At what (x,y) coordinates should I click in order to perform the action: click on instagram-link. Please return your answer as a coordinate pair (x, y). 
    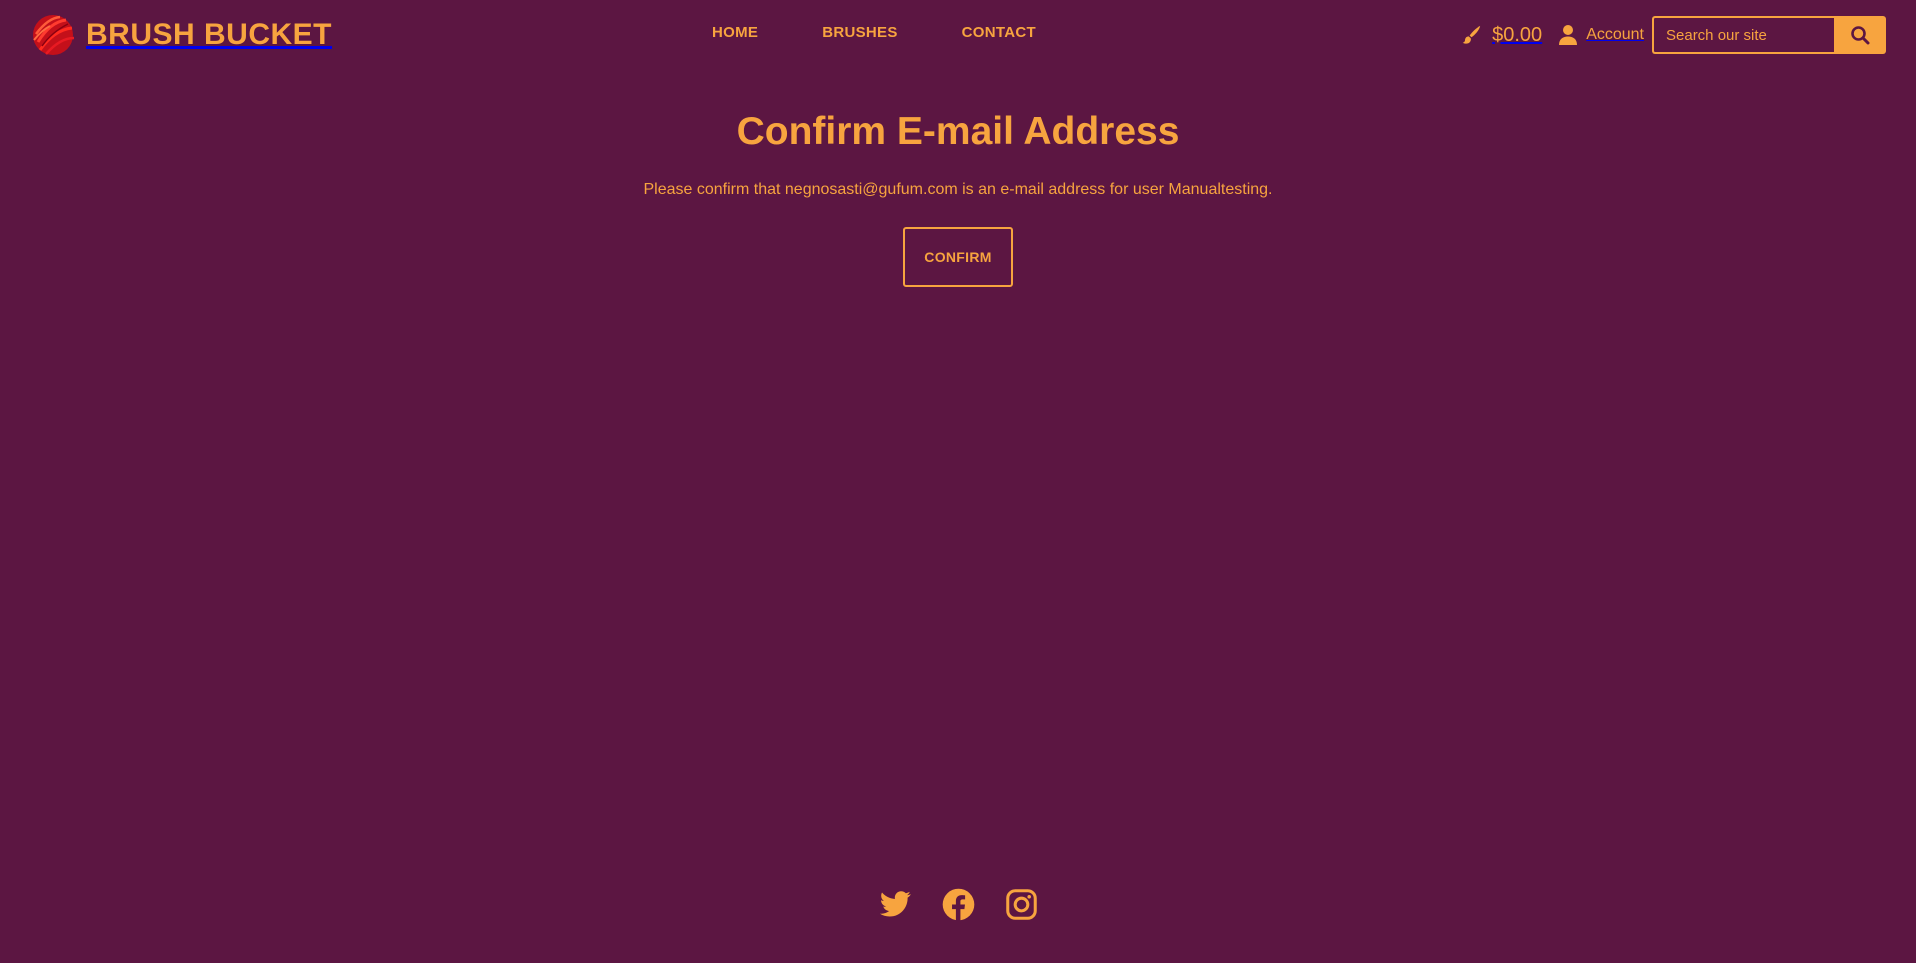
    Looking at the image, I should click on (1021, 904).